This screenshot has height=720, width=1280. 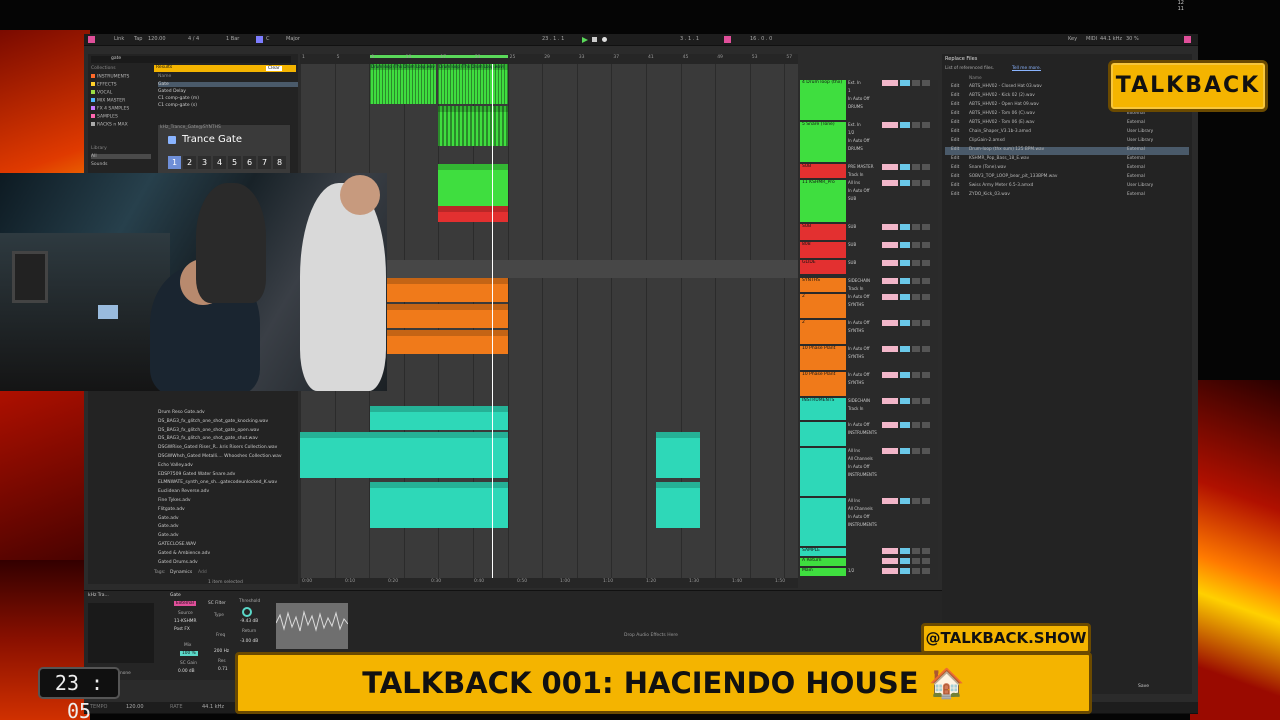 What do you see at coordinates (823, 267) in the screenshot?
I see `track-header: GLIDE` at bounding box center [823, 267].